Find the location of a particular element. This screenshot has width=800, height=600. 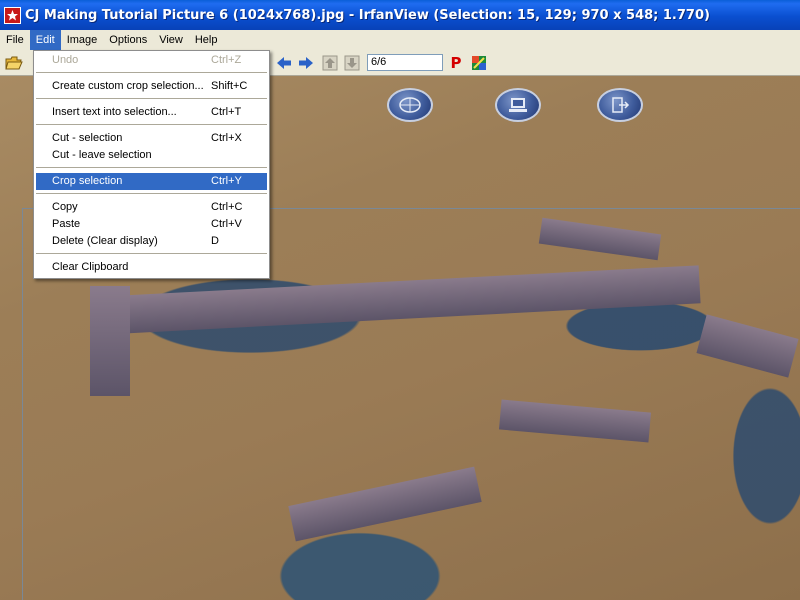

menu-item-cut-leave-selection: Cut - leave selection is located at coordinates (151, 155).